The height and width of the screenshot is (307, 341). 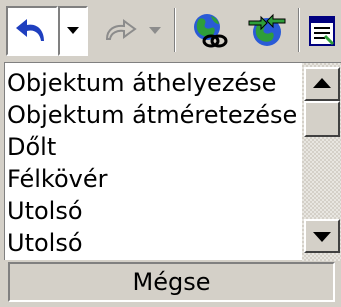 I want to click on list-item: Objektum áthelyezése, so click(x=152, y=83).